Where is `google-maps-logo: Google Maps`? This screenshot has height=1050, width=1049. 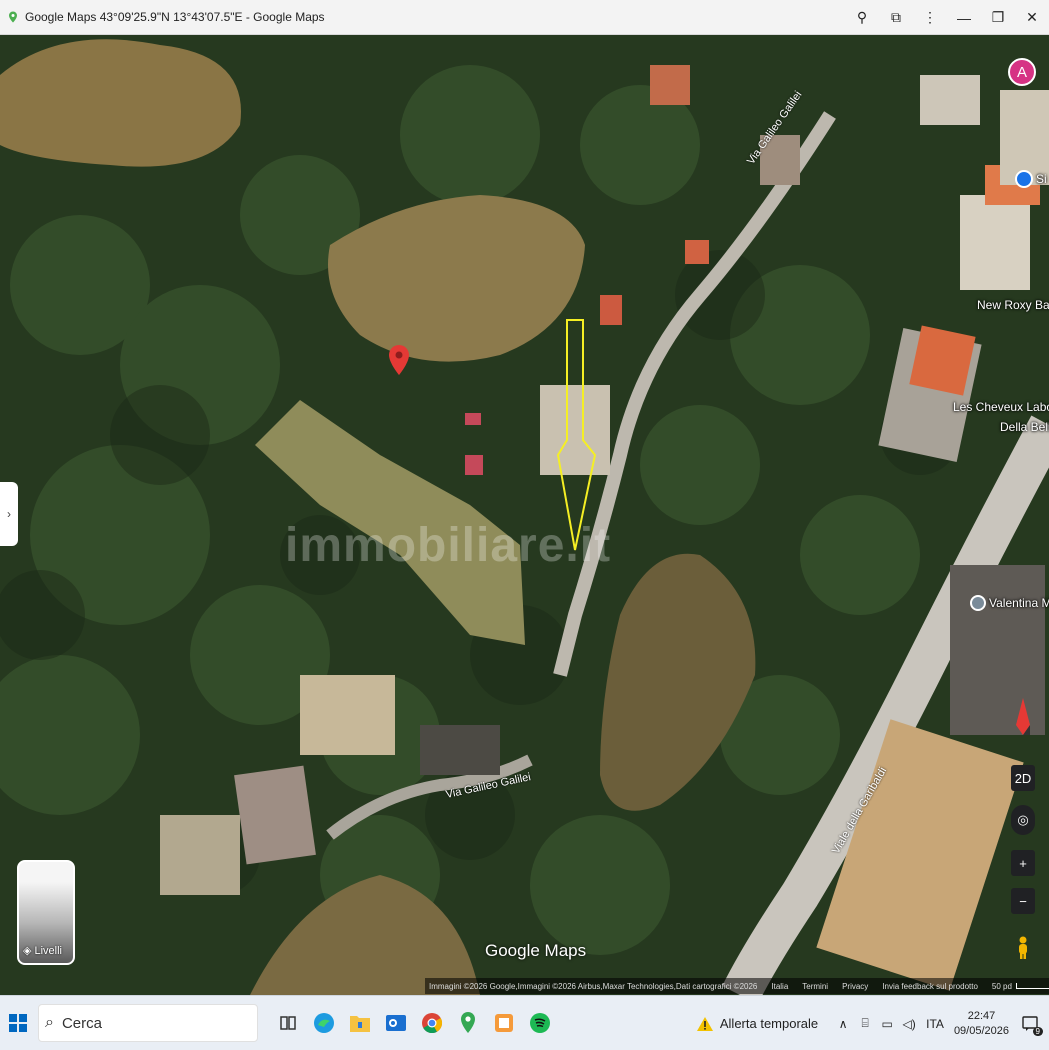
google-maps-logo: Google Maps is located at coordinates (536, 950).